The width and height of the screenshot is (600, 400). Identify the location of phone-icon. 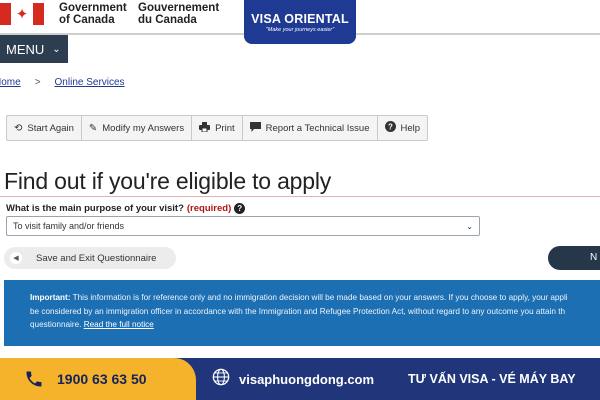
(34, 379).